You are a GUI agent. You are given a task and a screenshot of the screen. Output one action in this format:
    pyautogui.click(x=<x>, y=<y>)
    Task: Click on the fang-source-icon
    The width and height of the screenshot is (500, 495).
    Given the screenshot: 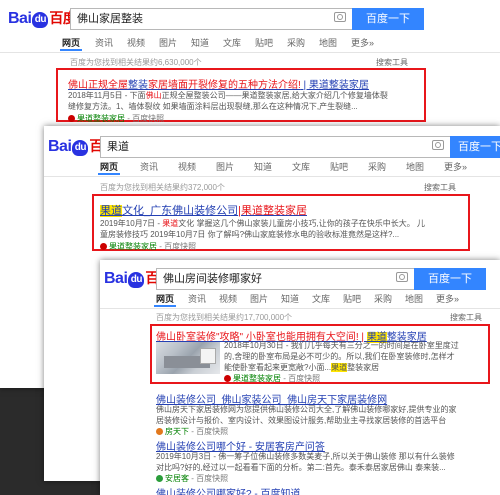 What is the action you would take?
    pyautogui.click(x=159, y=431)
    